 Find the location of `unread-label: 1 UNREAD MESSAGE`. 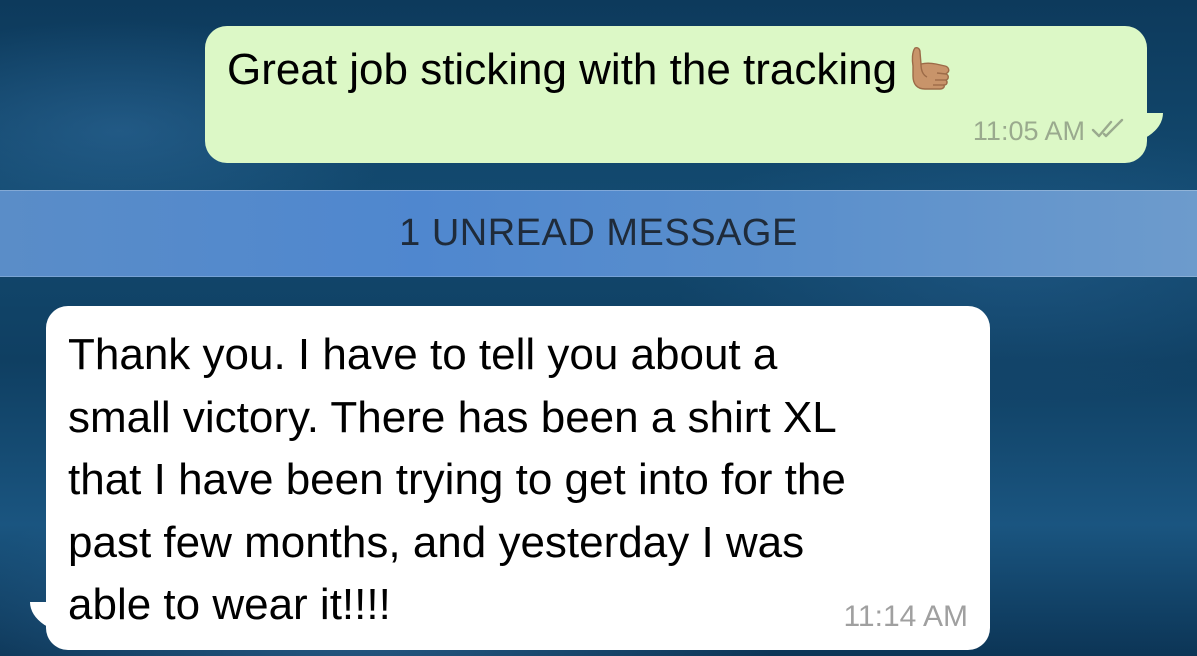

unread-label: 1 UNREAD MESSAGE is located at coordinates (598, 233).